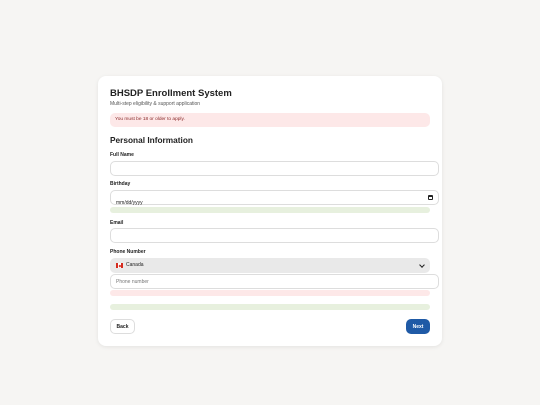 The width and height of the screenshot is (540, 405). What do you see at coordinates (119, 265) in the screenshot?
I see `canada-flag-icon` at bounding box center [119, 265].